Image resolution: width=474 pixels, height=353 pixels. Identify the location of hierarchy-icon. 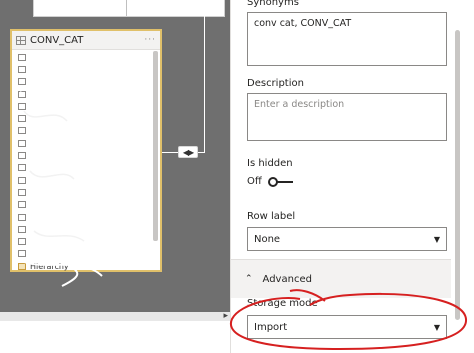
(22, 266).